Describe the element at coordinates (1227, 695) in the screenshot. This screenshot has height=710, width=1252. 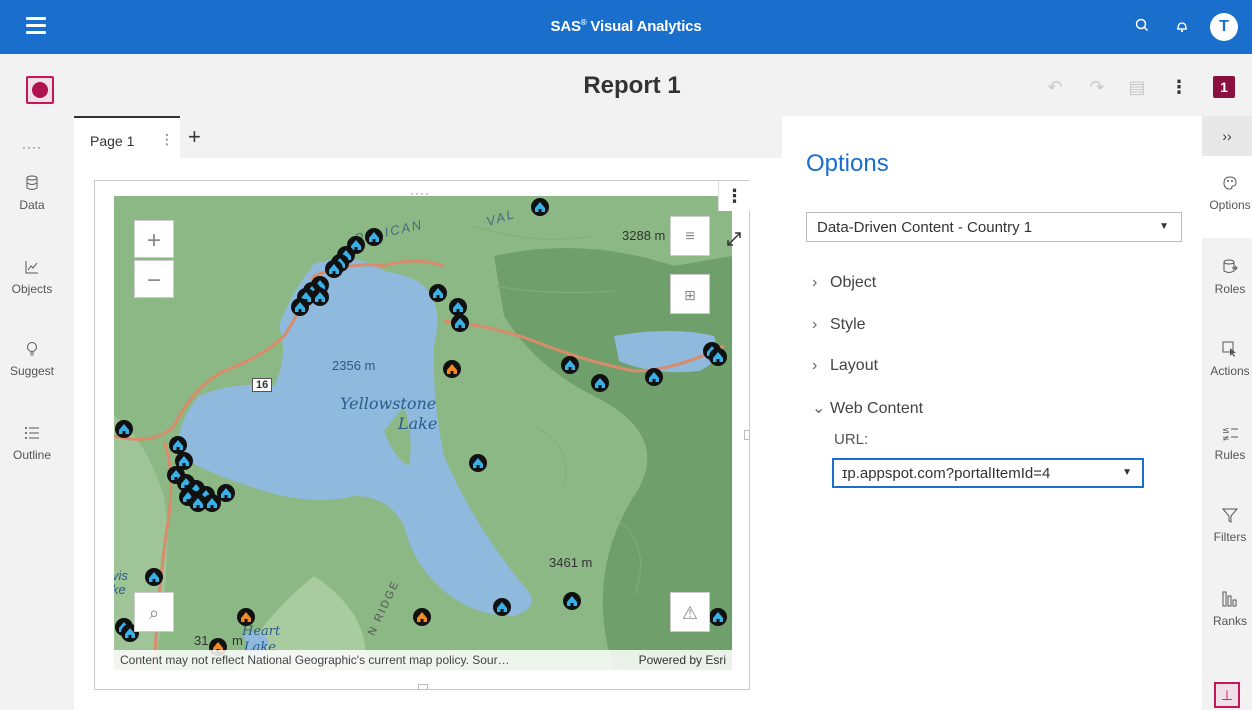
I see `pin-panel-icon: ⊥` at that location.